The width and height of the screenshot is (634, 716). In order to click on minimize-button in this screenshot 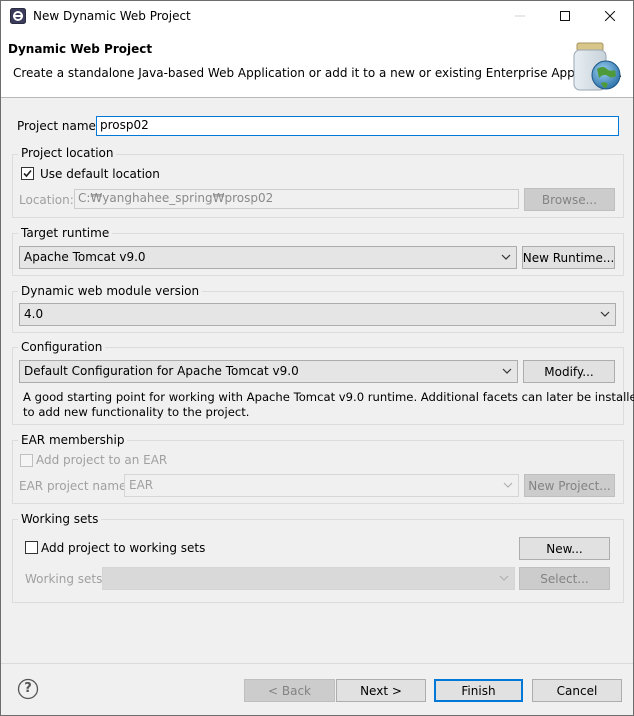, I will do `click(520, 16)`.